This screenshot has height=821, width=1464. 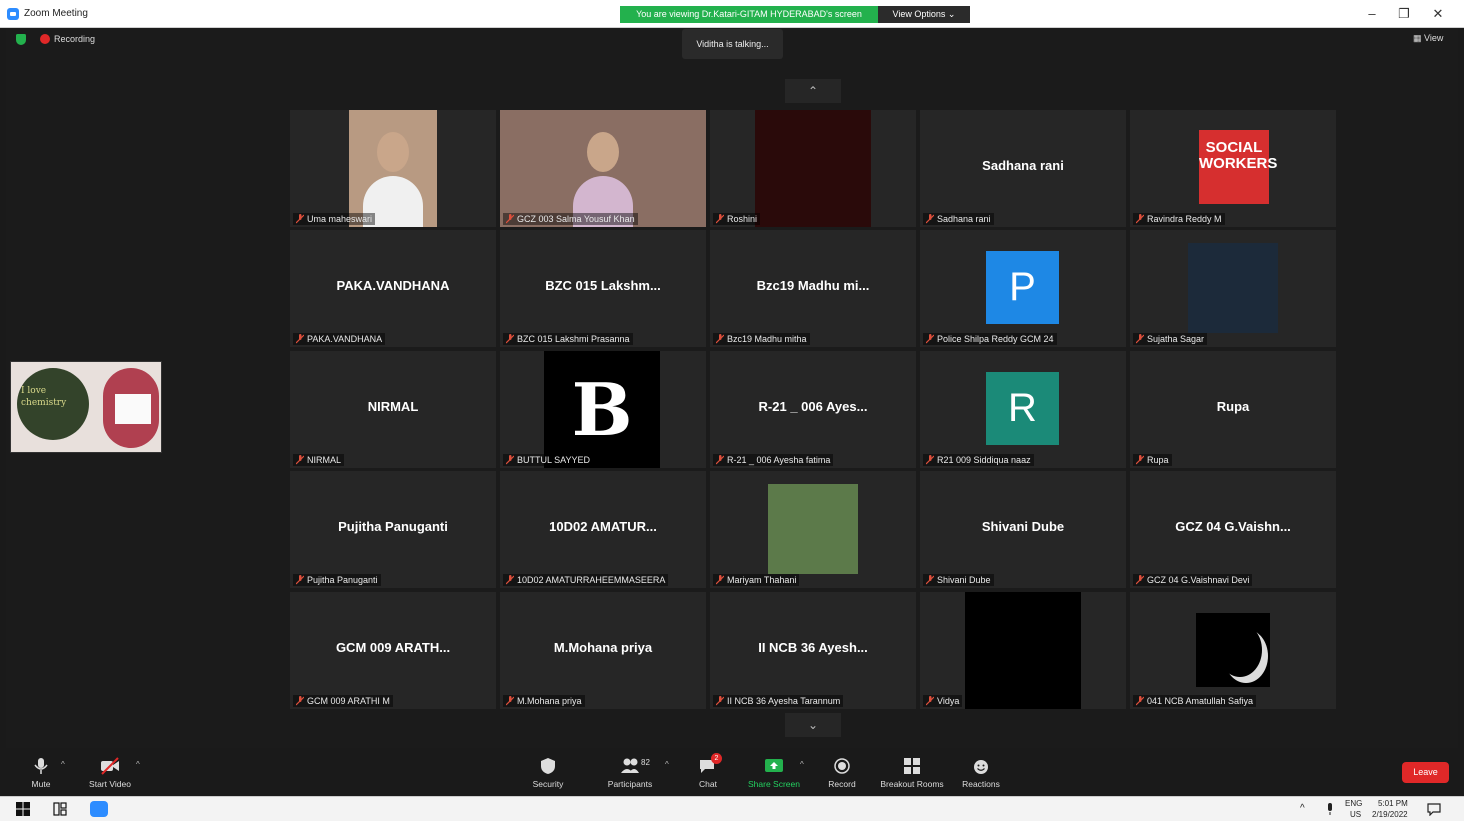 I want to click on restore-button: ❐, so click(x=1404, y=14).